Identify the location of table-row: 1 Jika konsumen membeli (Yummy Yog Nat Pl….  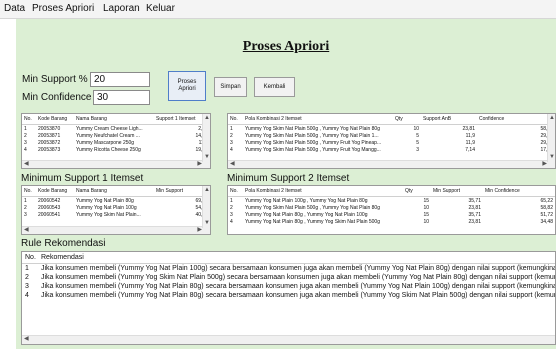
(288, 269).